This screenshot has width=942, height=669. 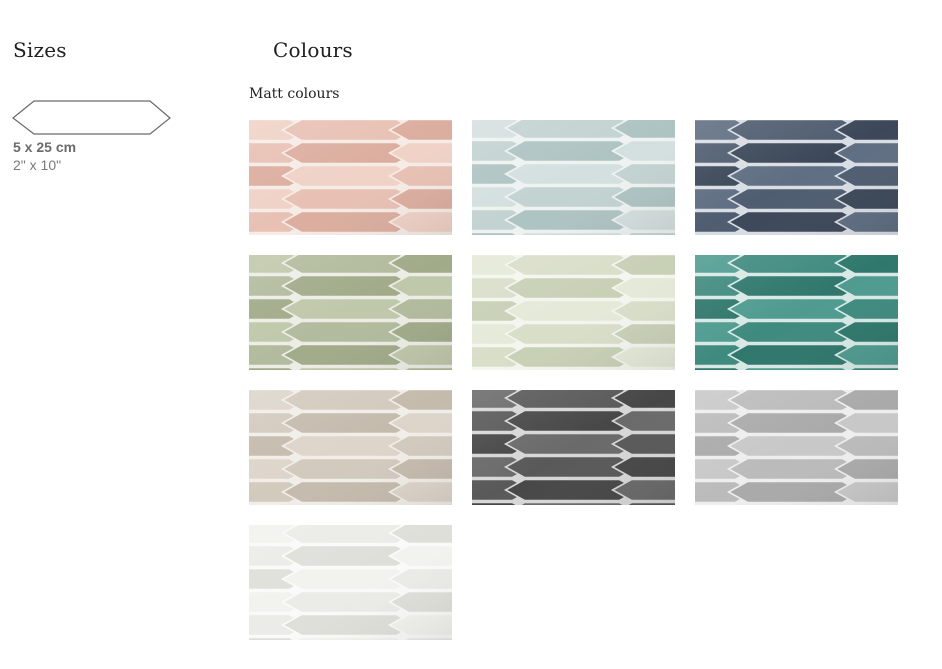 I want to click on colour-swatch-grey, so click(x=796, y=447).